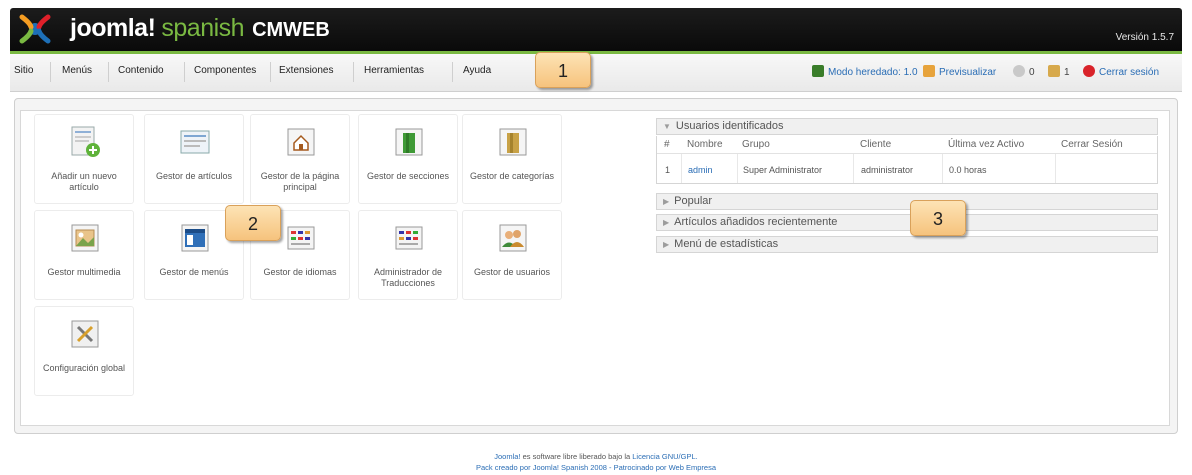 Image resolution: width=1192 pixels, height=475 pixels. What do you see at coordinates (300, 159) in the screenshot?
I see `tile-frontpage-manager: Gestor de la página principal` at bounding box center [300, 159].